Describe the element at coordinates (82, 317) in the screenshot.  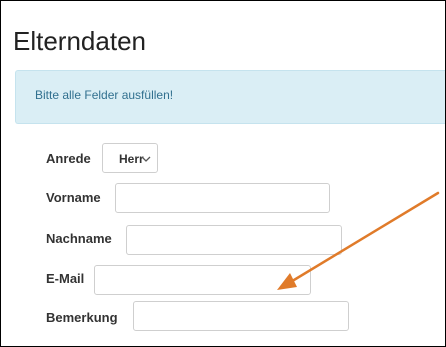
I see `bemerkung-label: Bemerkung` at that location.